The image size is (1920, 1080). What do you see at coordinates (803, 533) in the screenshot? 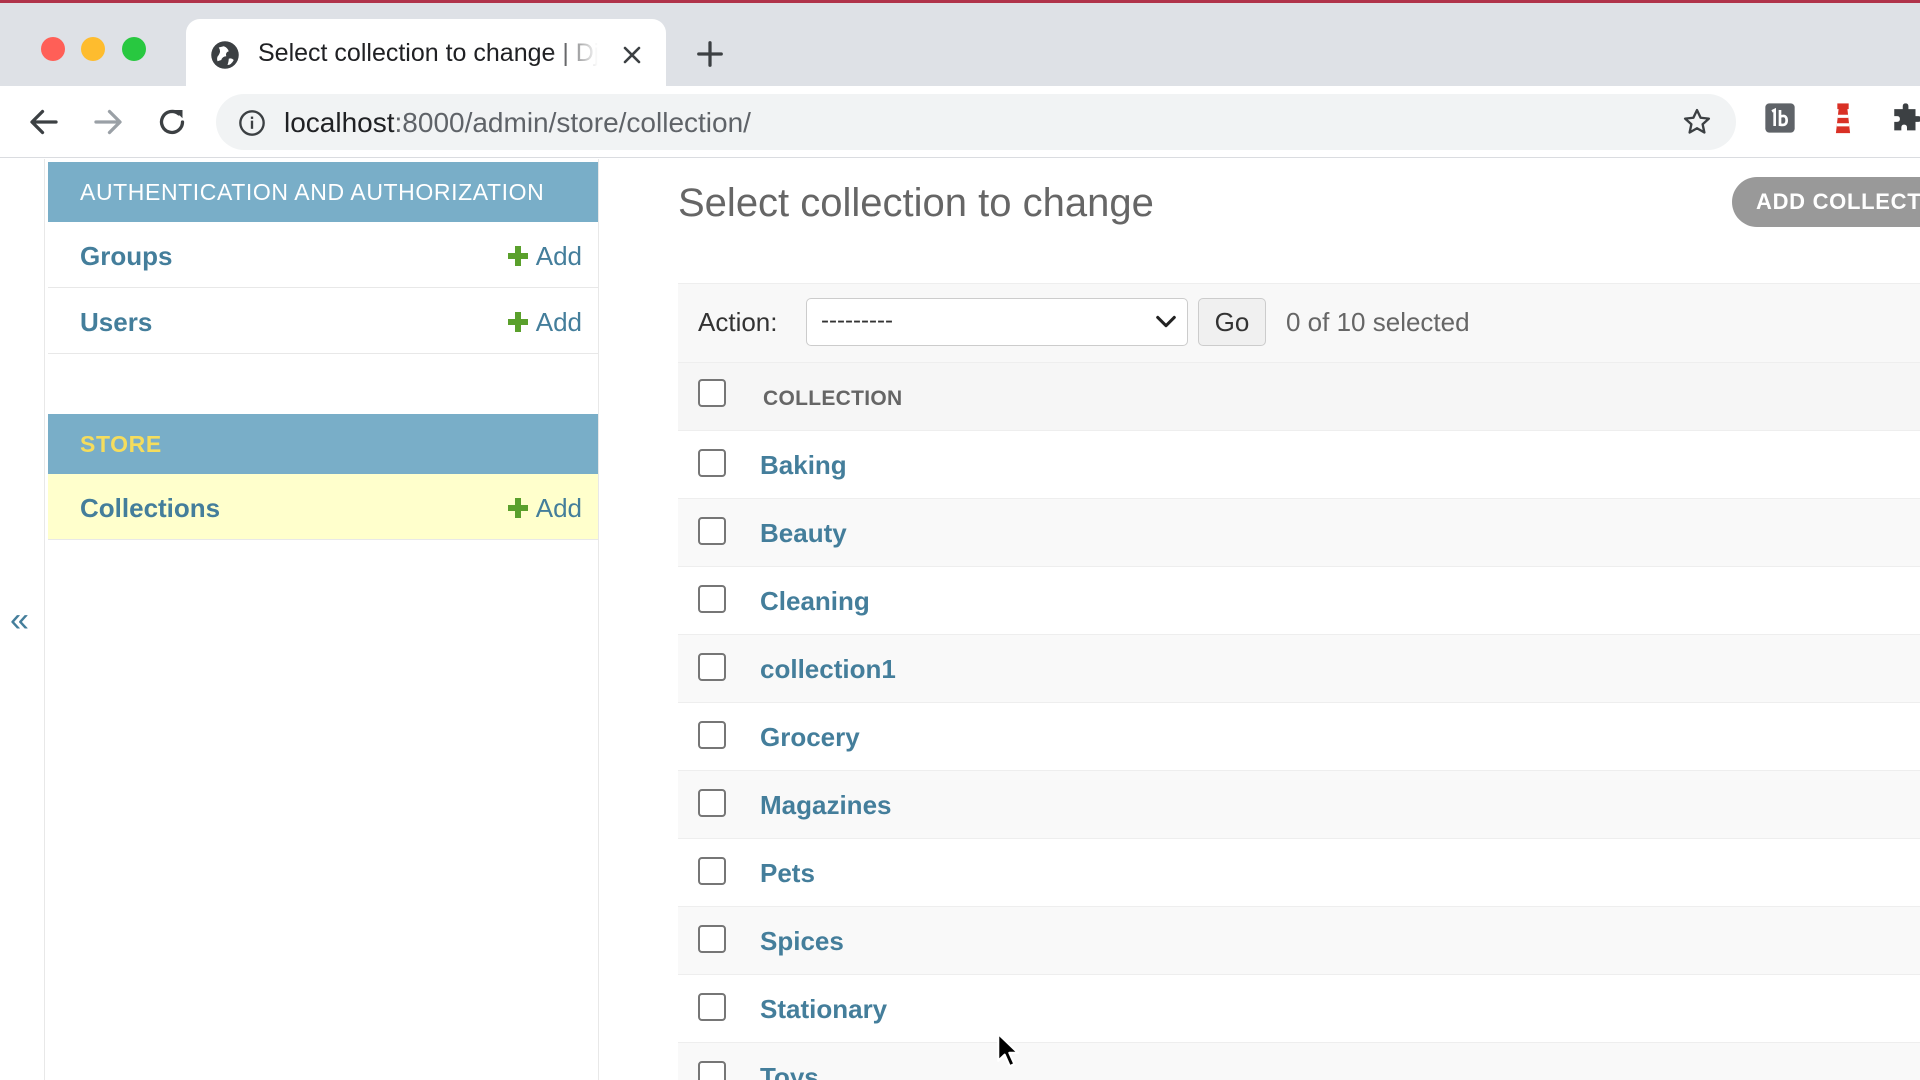
I see `collection-link: Beauty` at bounding box center [803, 533].